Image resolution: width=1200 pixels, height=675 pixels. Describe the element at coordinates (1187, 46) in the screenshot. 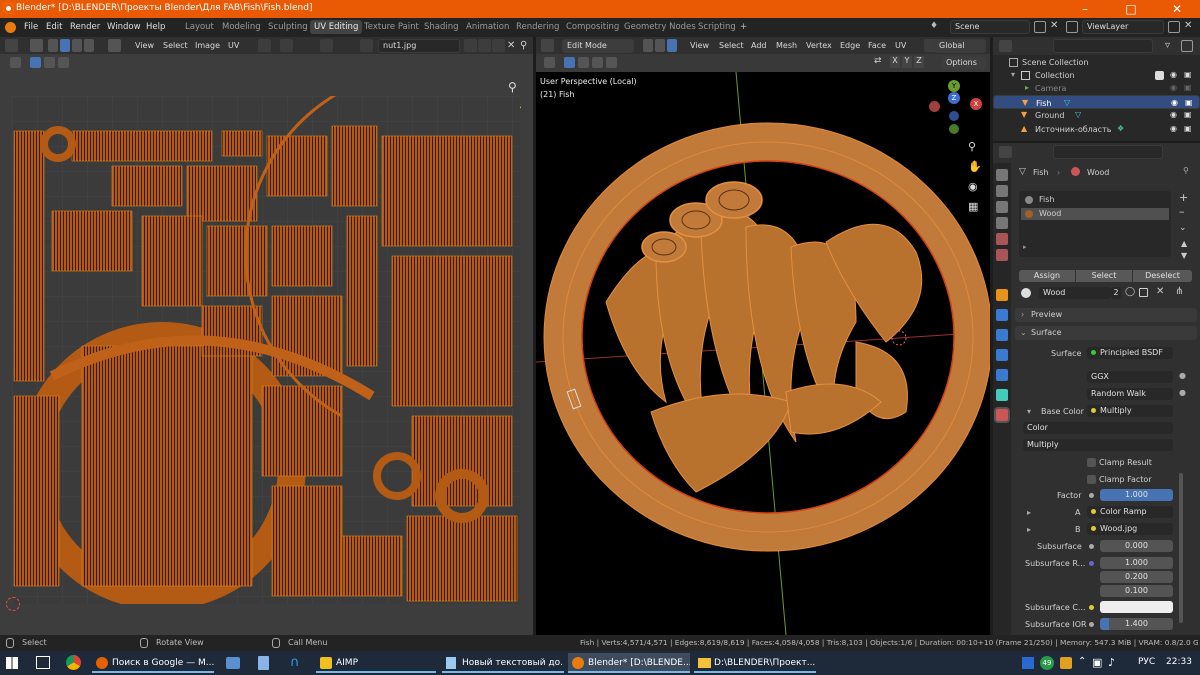

I see `new-collection-icon` at that location.